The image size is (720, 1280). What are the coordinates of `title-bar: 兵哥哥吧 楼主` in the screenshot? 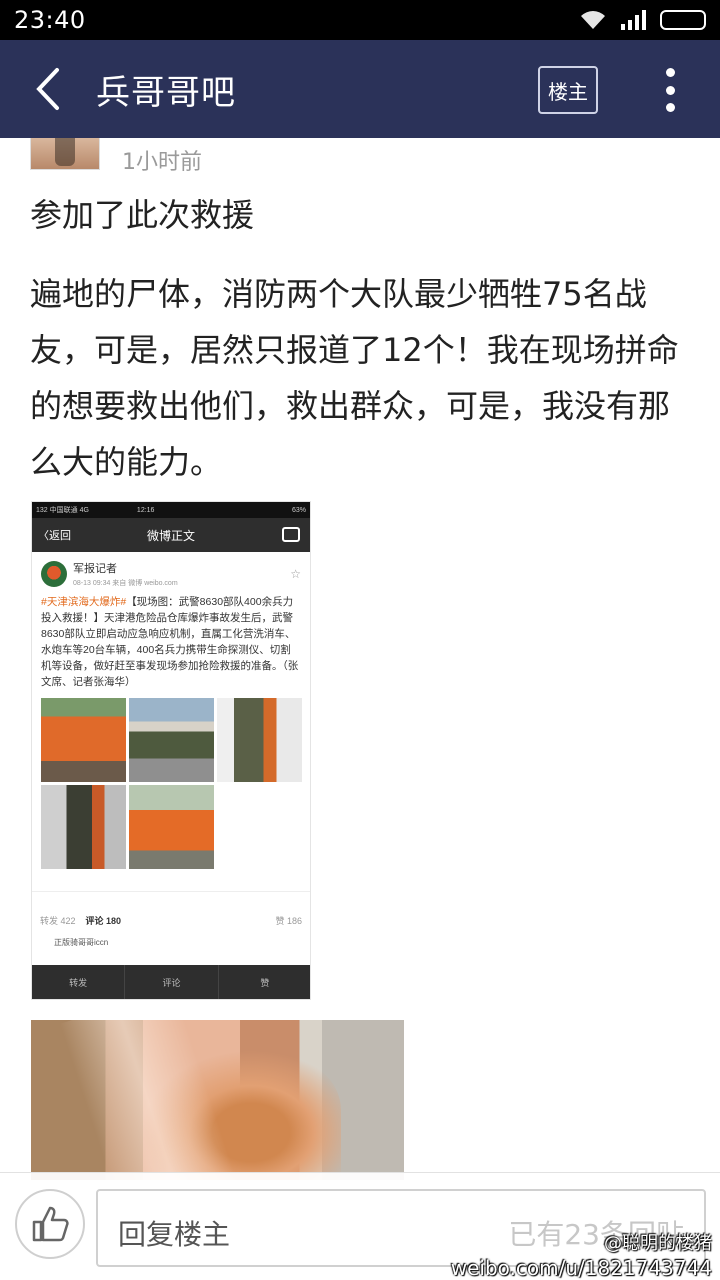 It's located at (360, 89).